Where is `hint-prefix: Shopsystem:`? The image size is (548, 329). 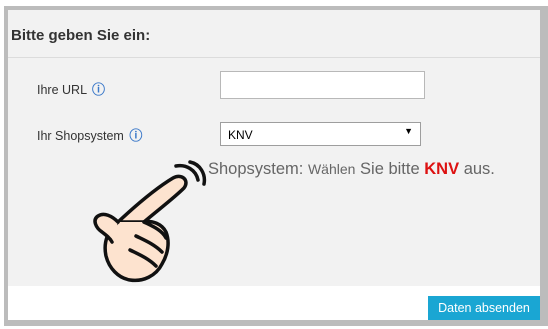 hint-prefix: Shopsystem: is located at coordinates (256, 169).